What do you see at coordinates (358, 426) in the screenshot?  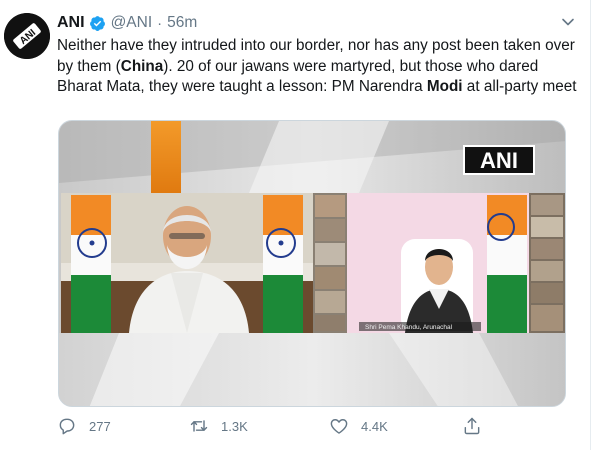 I see `like-button: 4.4K` at bounding box center [358, 426].